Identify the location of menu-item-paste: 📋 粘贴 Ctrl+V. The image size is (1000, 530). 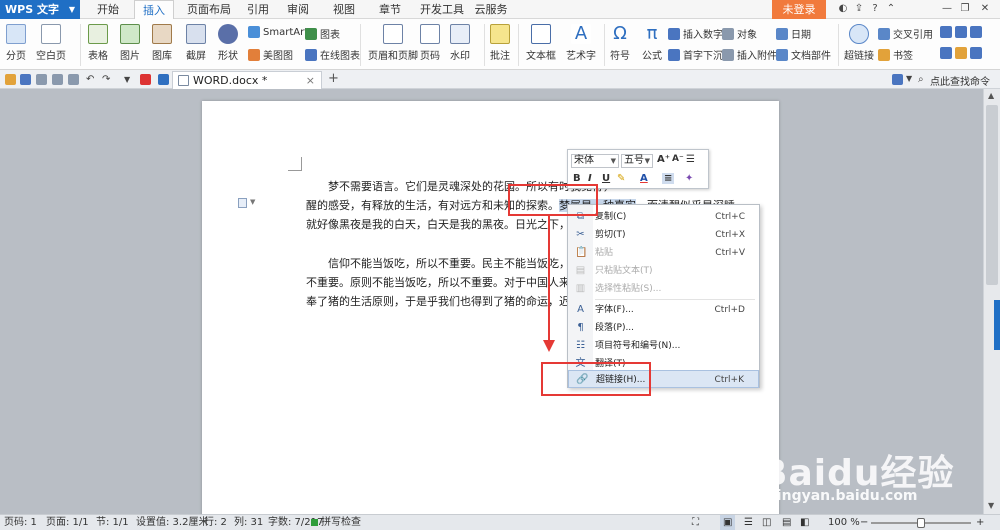
(663, 253).